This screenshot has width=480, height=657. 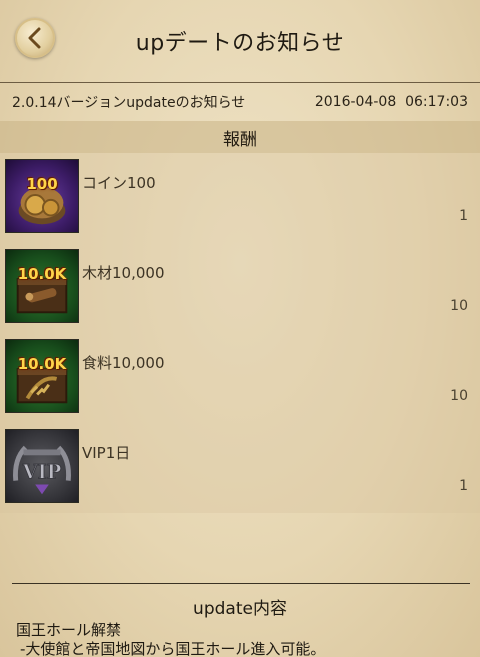 What do you see at coordinates (240, 198) in the screenshot?
I see `reward-item: 100 コイン100 1` at bounding box center [240, 198].